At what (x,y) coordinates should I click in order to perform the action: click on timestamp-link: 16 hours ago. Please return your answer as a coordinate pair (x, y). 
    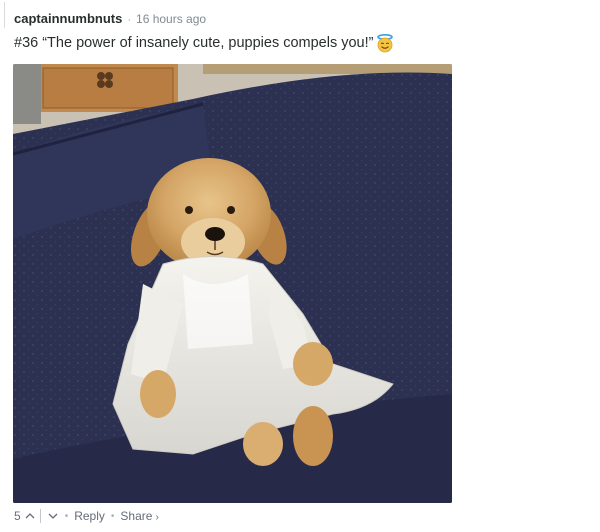
    Looking at the image, I should click on (171, 19).